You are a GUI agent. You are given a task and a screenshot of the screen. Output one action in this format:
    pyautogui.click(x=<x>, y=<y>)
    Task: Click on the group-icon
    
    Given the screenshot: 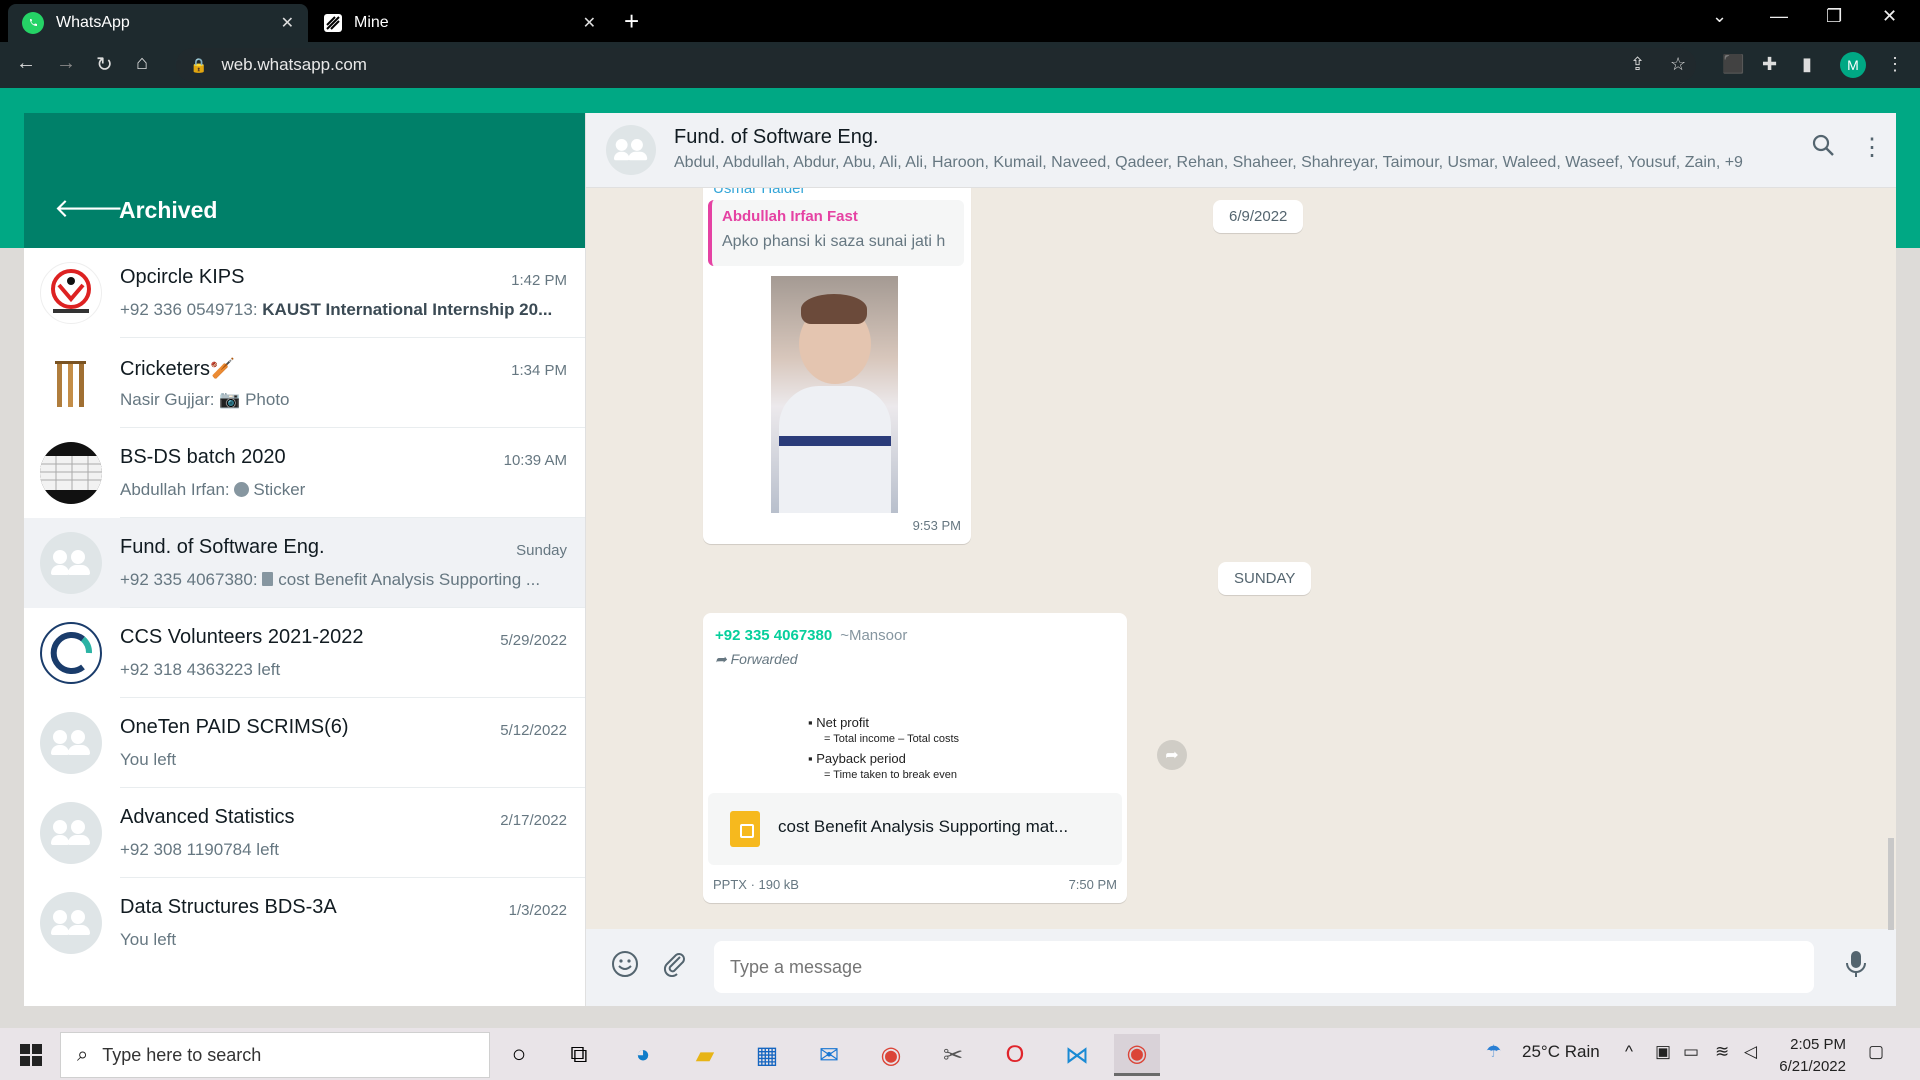 What is the action you would take?
    pyautogui.click(x=631, y=149)
    